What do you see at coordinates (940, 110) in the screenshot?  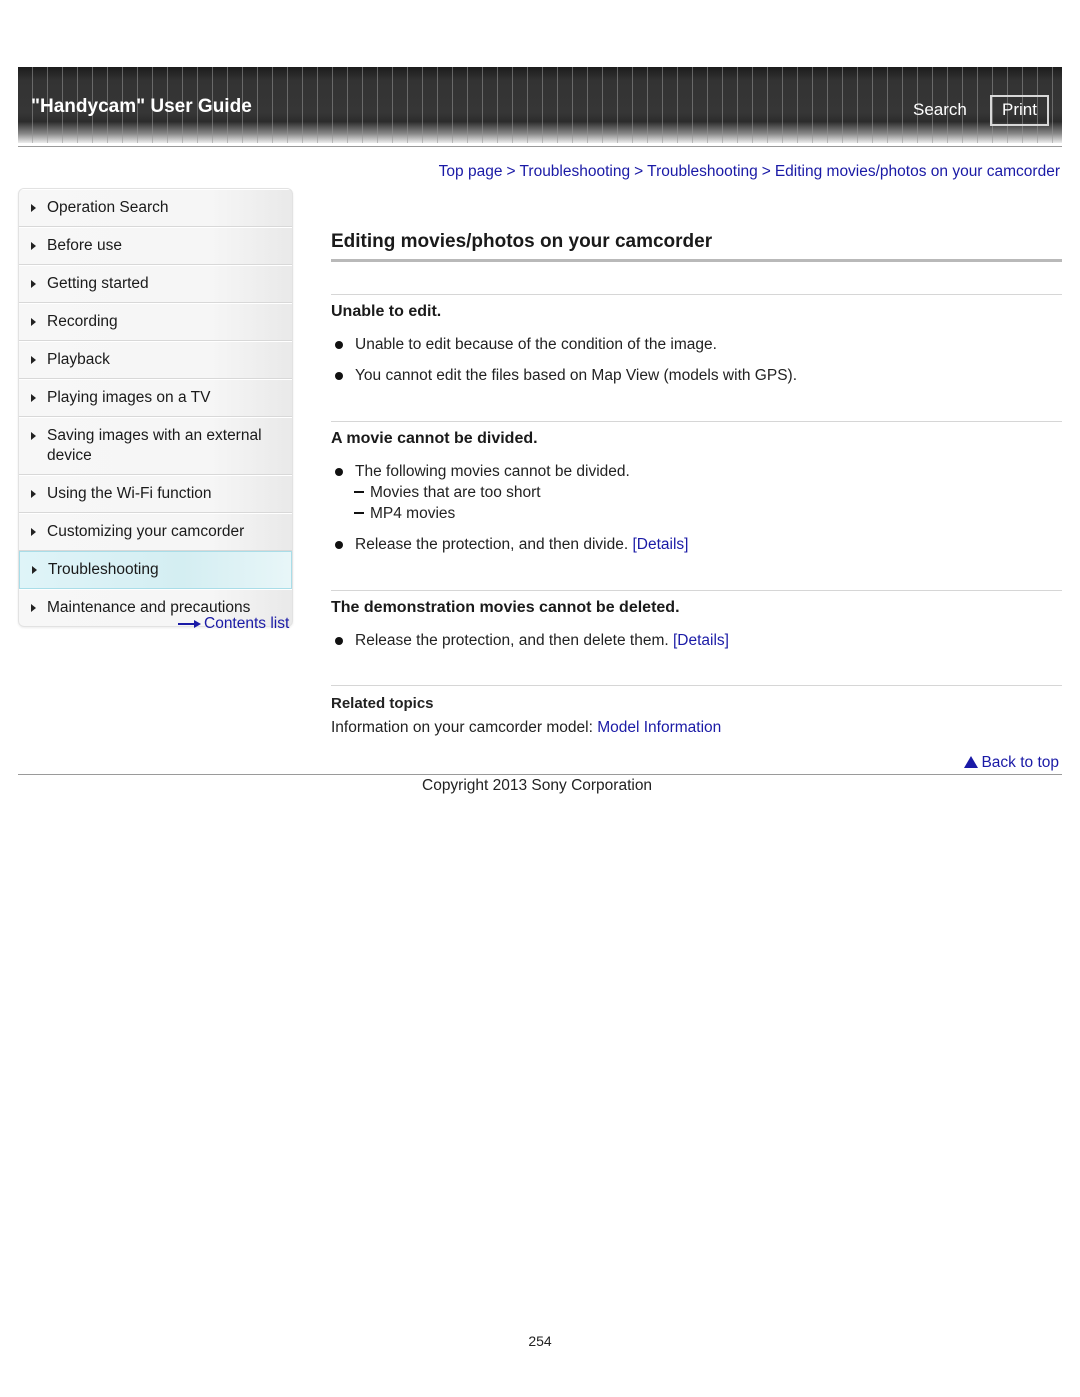 I see `search-link: Search` at bounding box center [940, 110].